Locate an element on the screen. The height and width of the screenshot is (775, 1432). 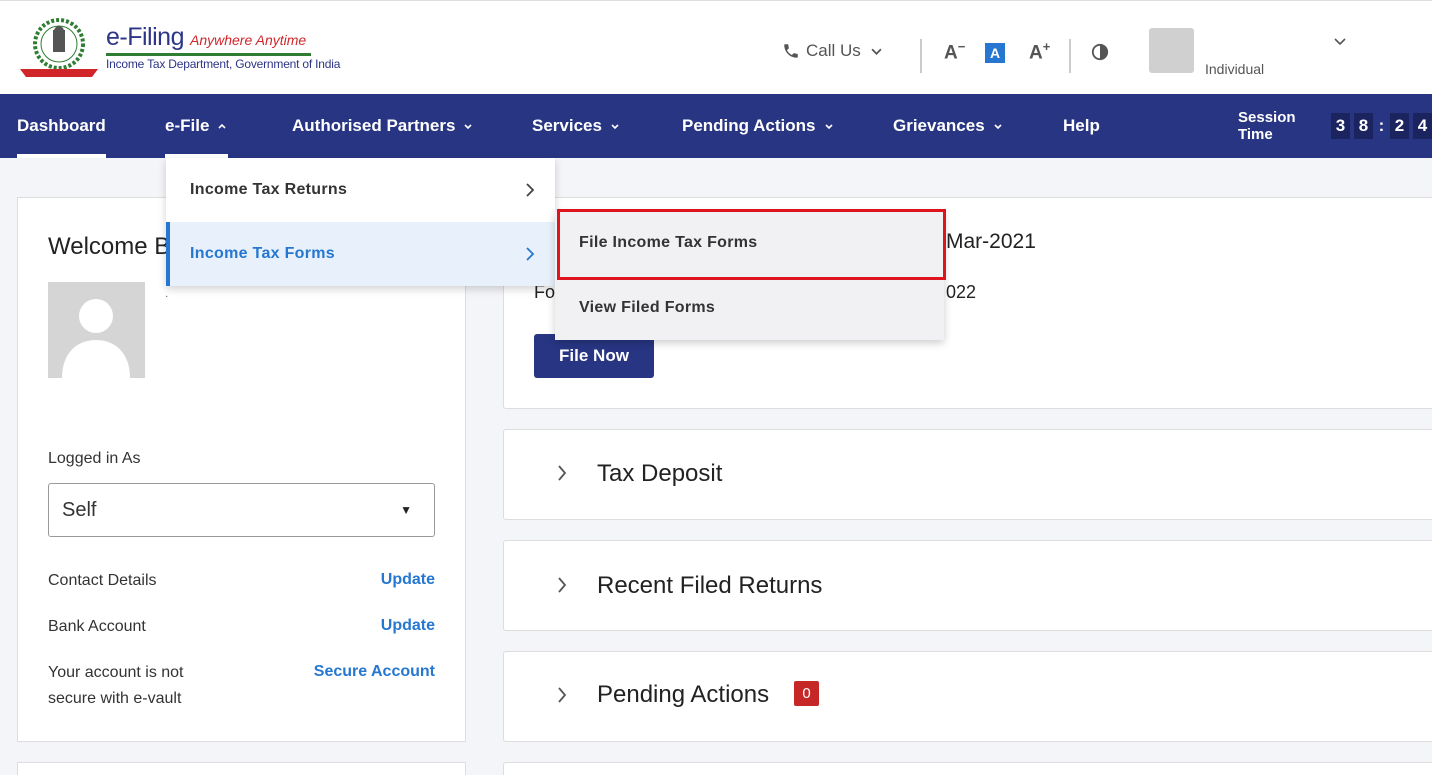
accordion-title: Recent Filed Returns is located at coordinates (710, 585).